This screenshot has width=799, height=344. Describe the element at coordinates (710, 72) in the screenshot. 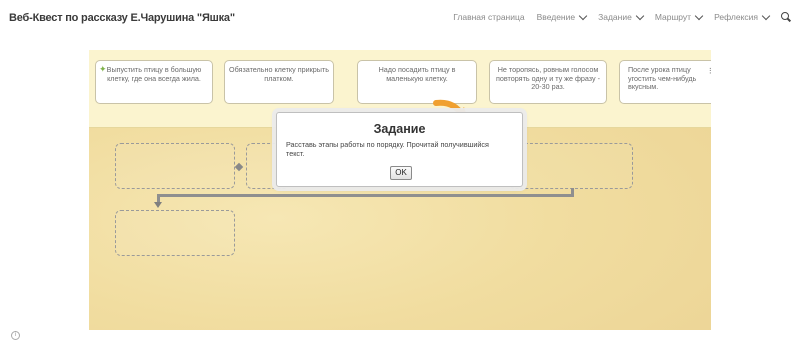

I see `more-icon: ⠿` at that location.